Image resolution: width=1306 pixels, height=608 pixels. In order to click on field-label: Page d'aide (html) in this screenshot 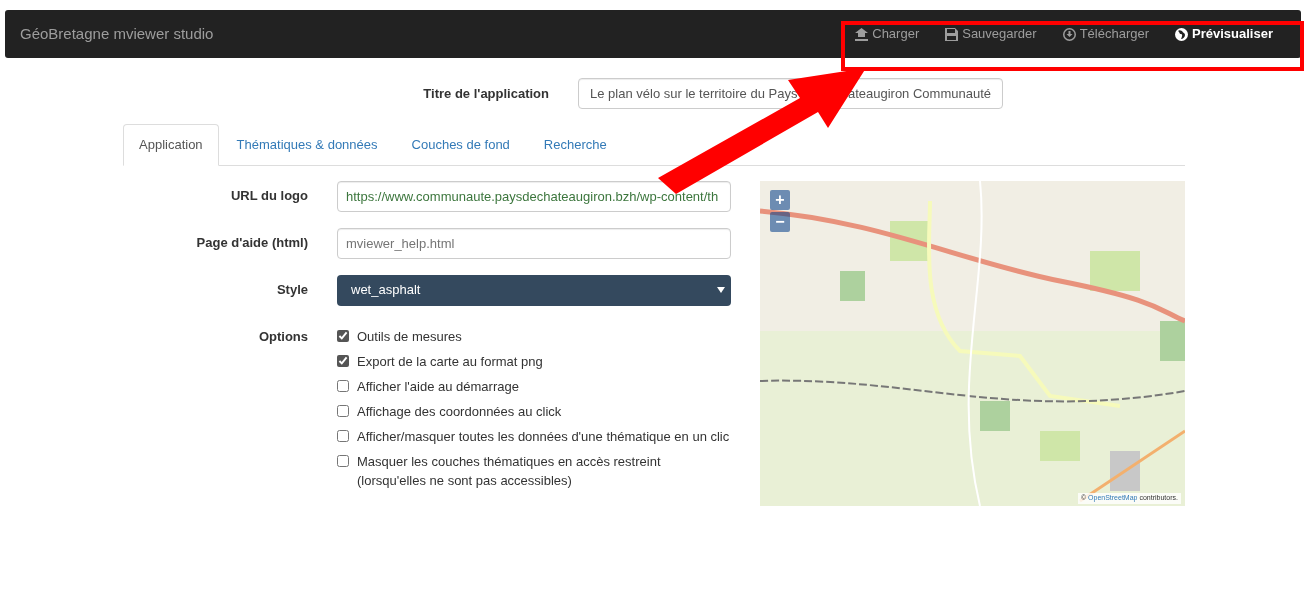, I will do `click(251, 243)`.